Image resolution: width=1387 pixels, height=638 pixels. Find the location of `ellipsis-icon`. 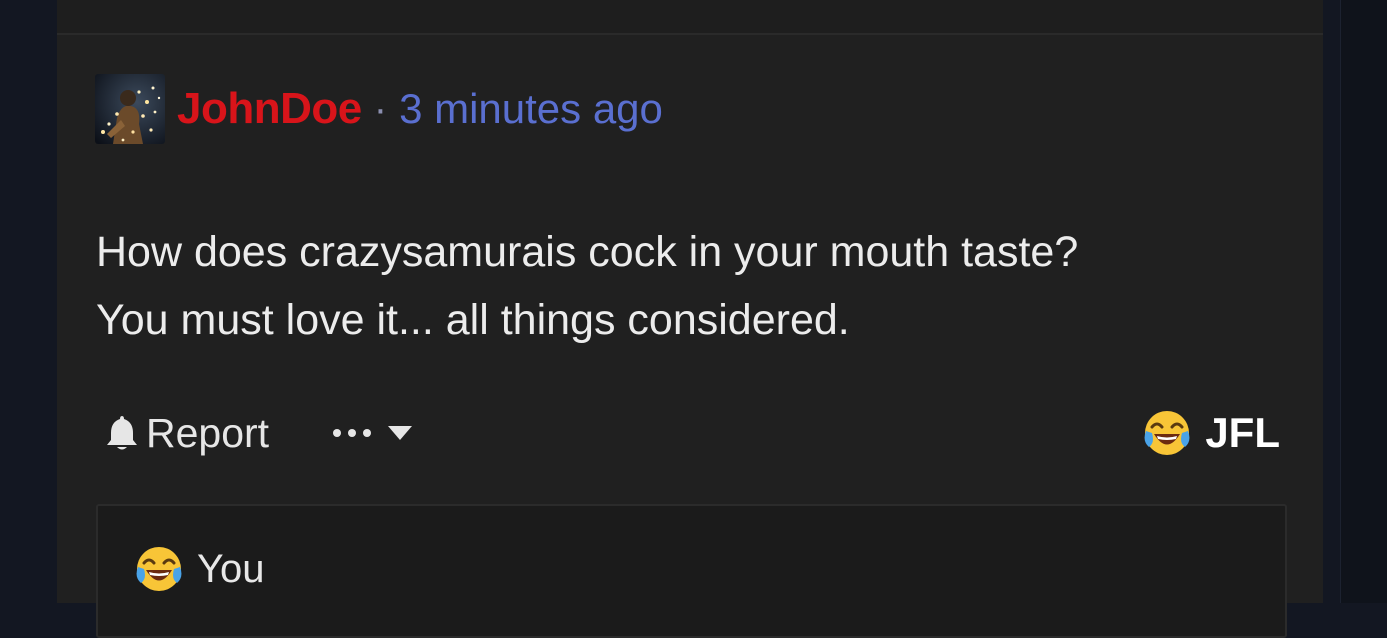

ellipsis-icon is located at coordinates (352, 433).